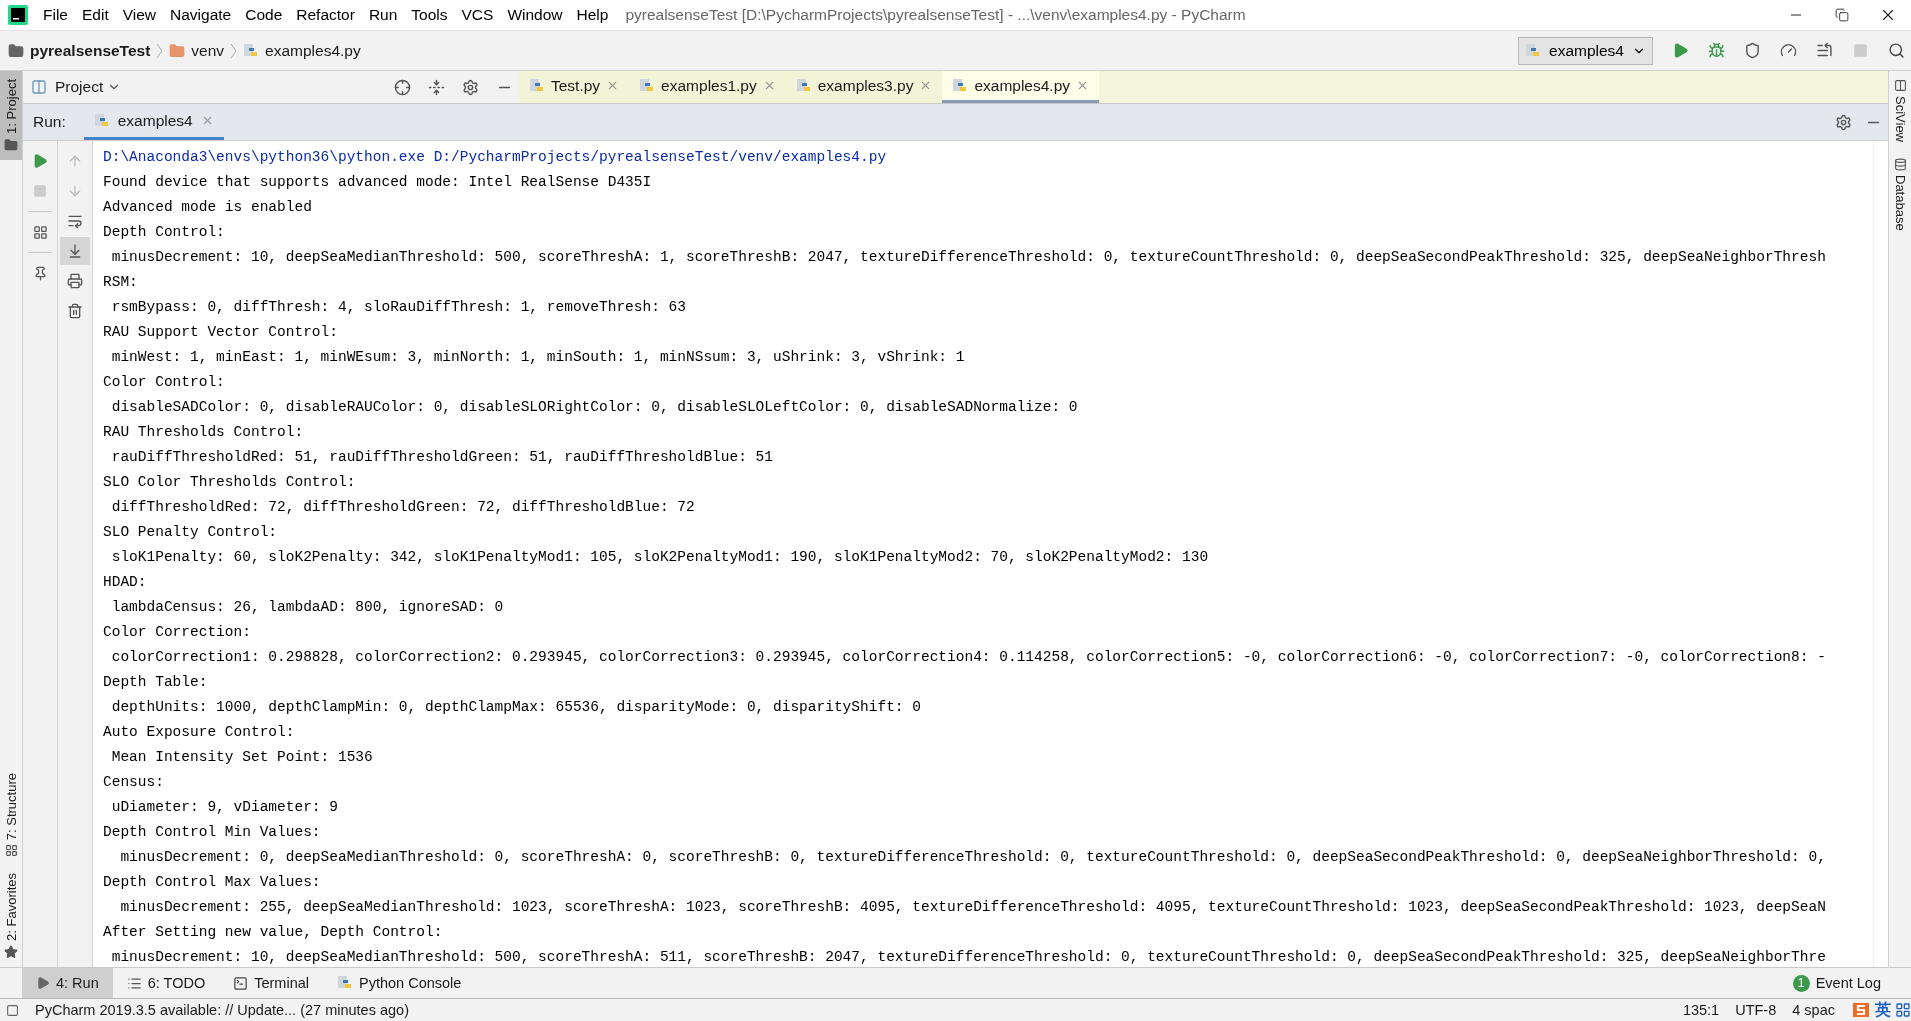 The width and height of the screenshot is (1911, 1021). What do you see at coordinates (134, 983) in the screenshot?
I see `list-icon` at bounding box center [134, 983].